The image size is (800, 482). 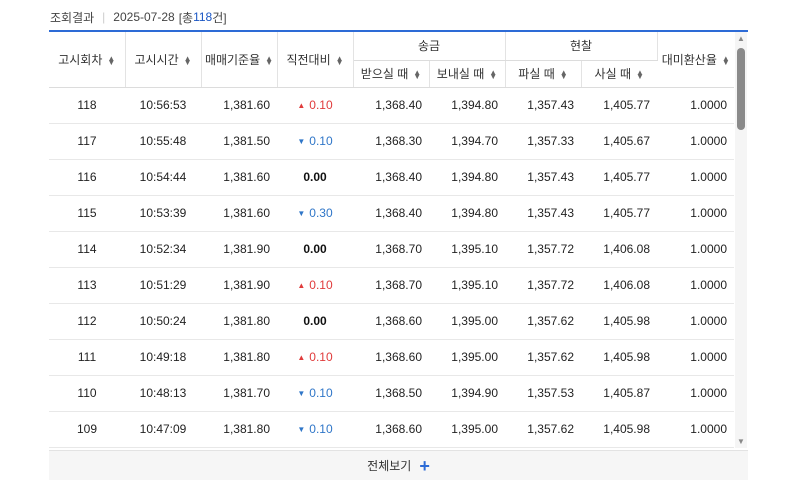 What do you see at coordinates (186, 17) in the screenshot?
I see `summary-count-prefix: [총` at bounding box center [186, 17].